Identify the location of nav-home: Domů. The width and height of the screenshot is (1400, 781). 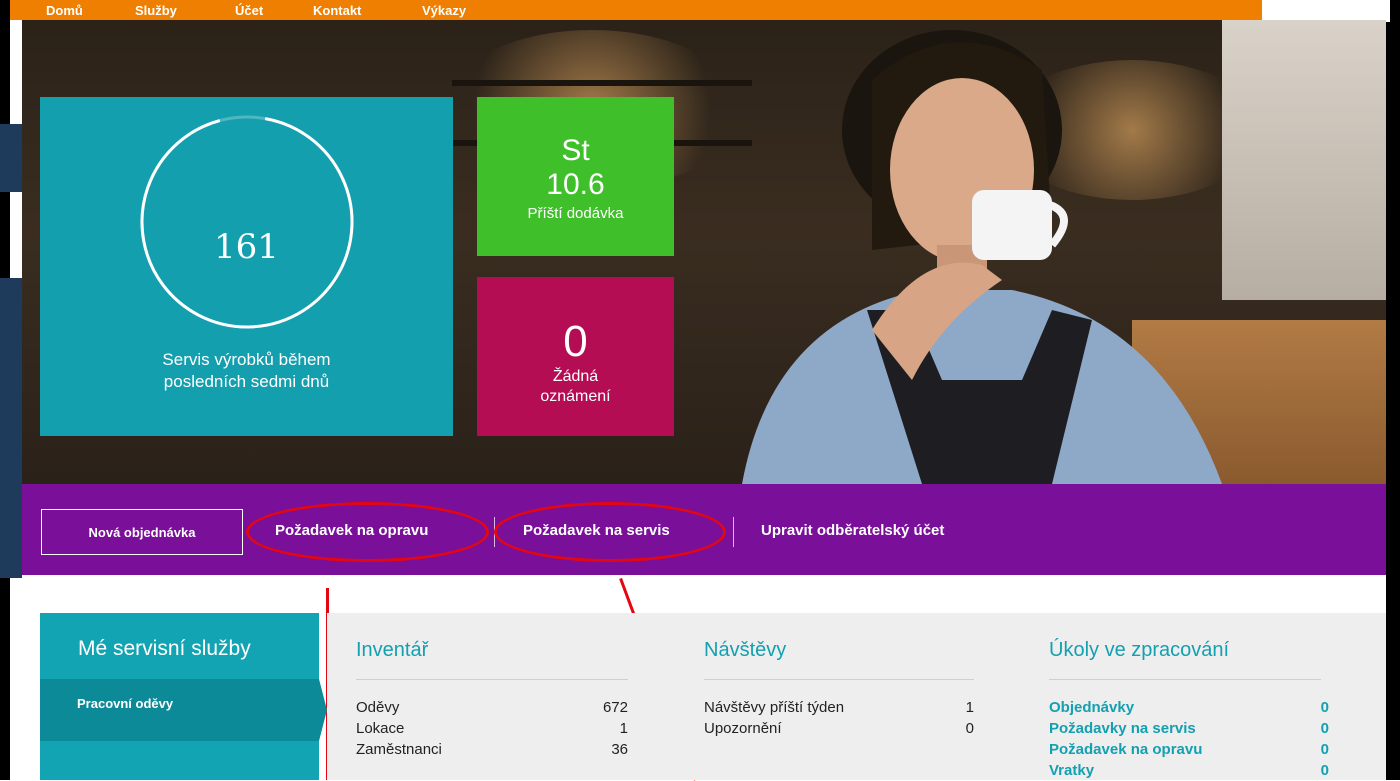
(64, 10).